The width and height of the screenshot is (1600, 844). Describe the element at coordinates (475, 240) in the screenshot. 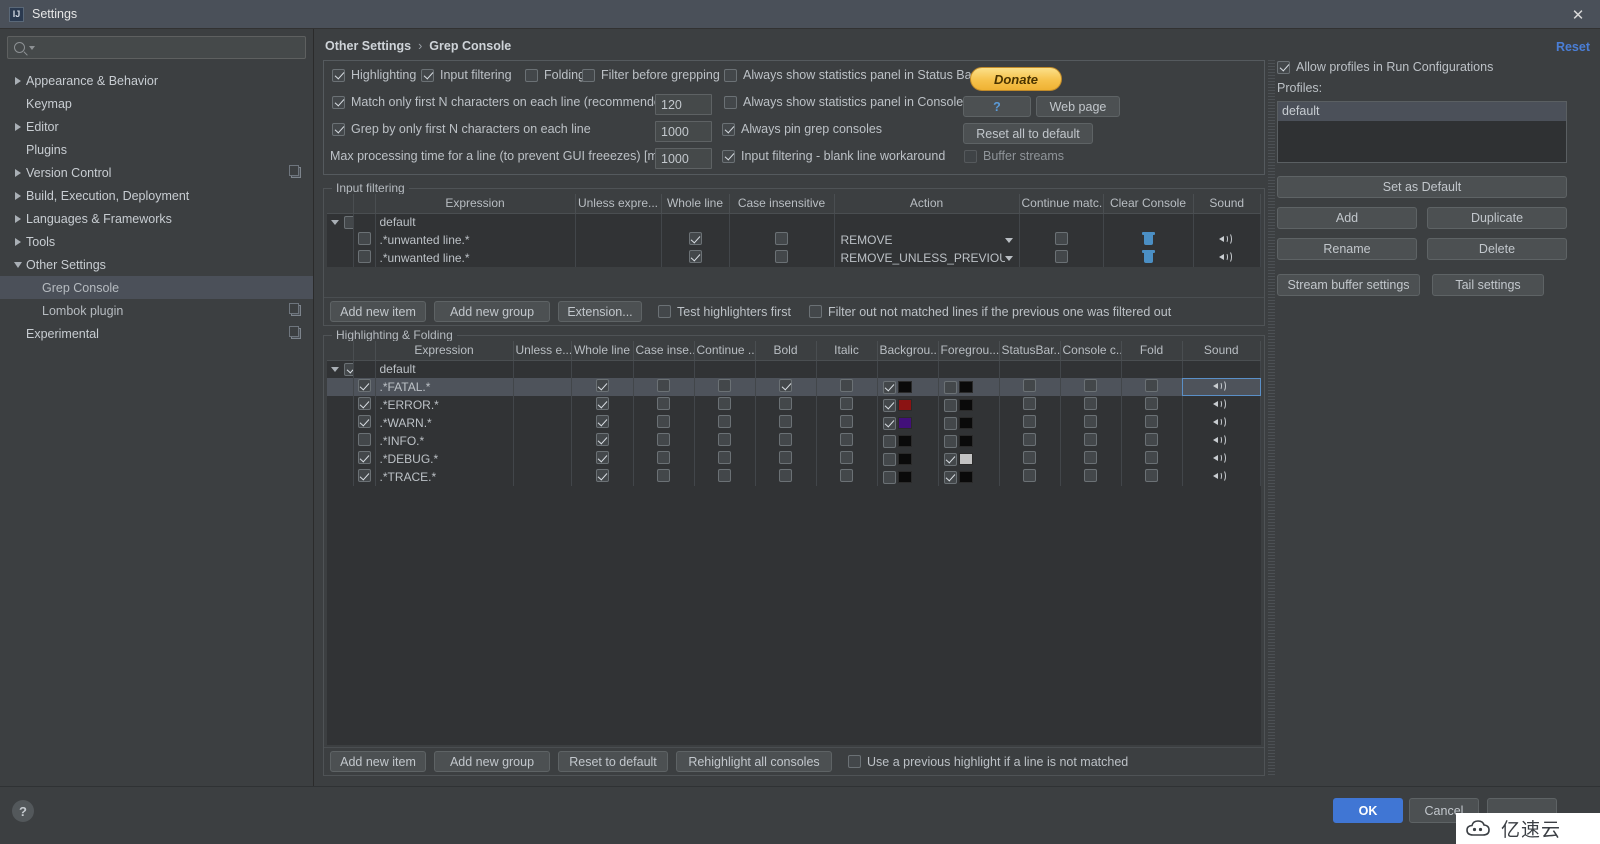

I see `if-row-expression: .*unwanted line.*` at that location.